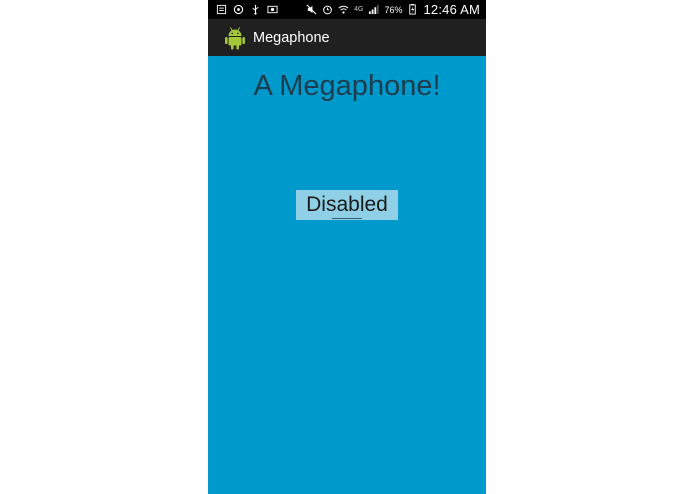 The height and width of the screenshot is (494, 695). I want to click on notification-icon, so click(221, 10).